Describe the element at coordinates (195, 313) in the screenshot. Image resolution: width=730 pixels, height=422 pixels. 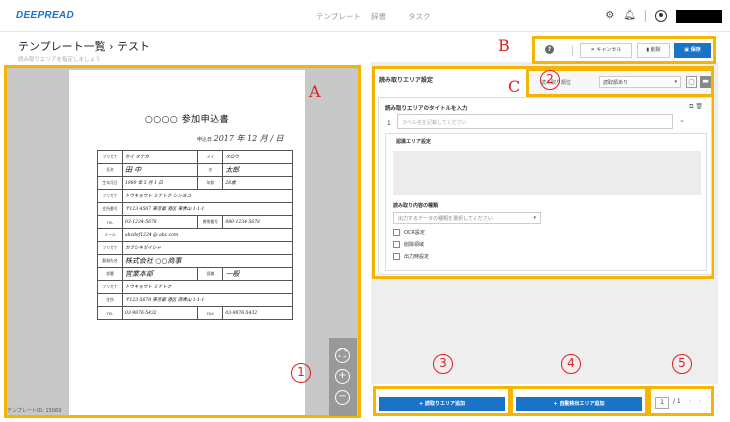
I see `table-row: TEL 03-9876-5432 FAX 03-9876-5432` at that location.